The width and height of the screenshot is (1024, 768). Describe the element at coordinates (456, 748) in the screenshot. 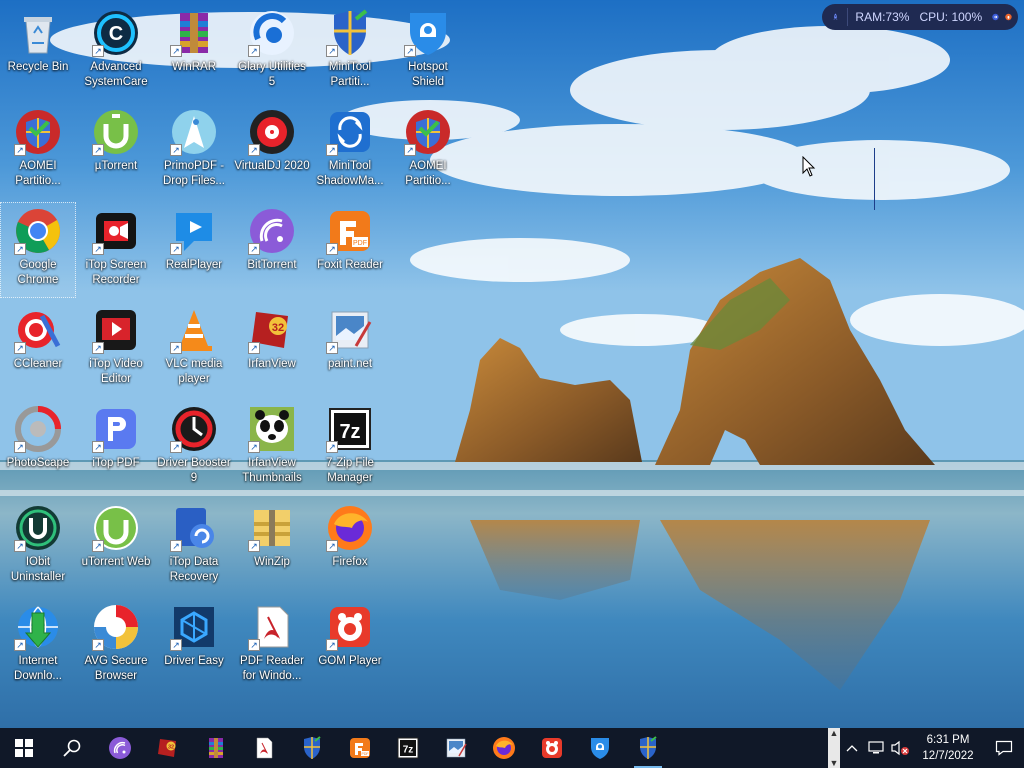

I see `taskbar-paintnet-button` at that location.